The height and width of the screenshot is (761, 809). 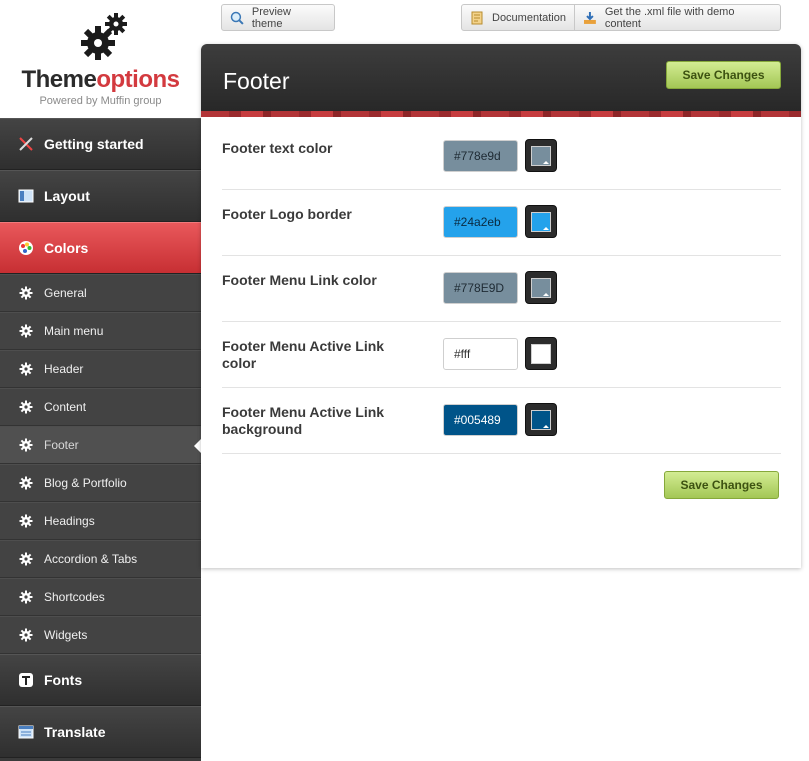 I want to click on field-label: Footer Menu Link color, so click(x=299, y=280).